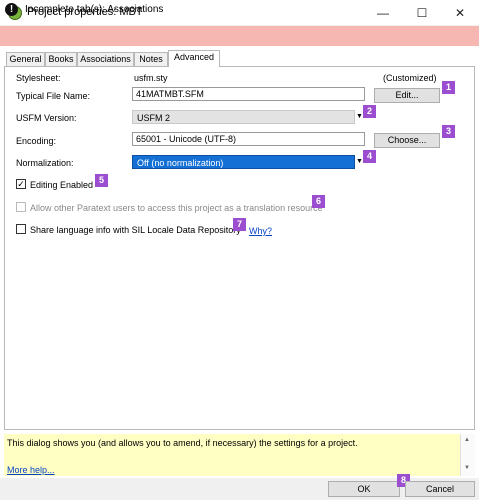 The width and height of the screenshot is (479, 500). I want to click on normalization-select: Off (no normalization), so click(243, 162).